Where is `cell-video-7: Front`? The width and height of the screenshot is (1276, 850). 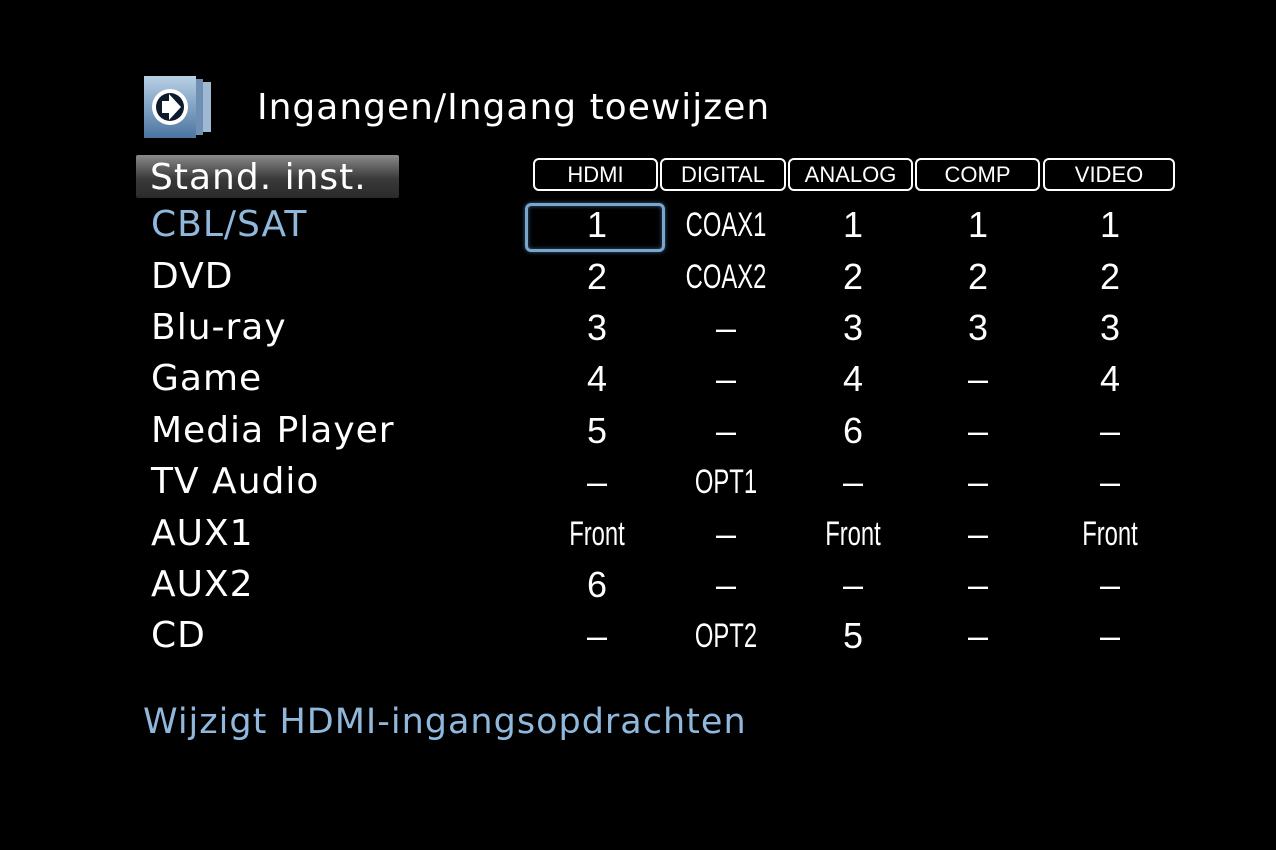
cell-video-7: Front is located at coordinates (1110, 534).